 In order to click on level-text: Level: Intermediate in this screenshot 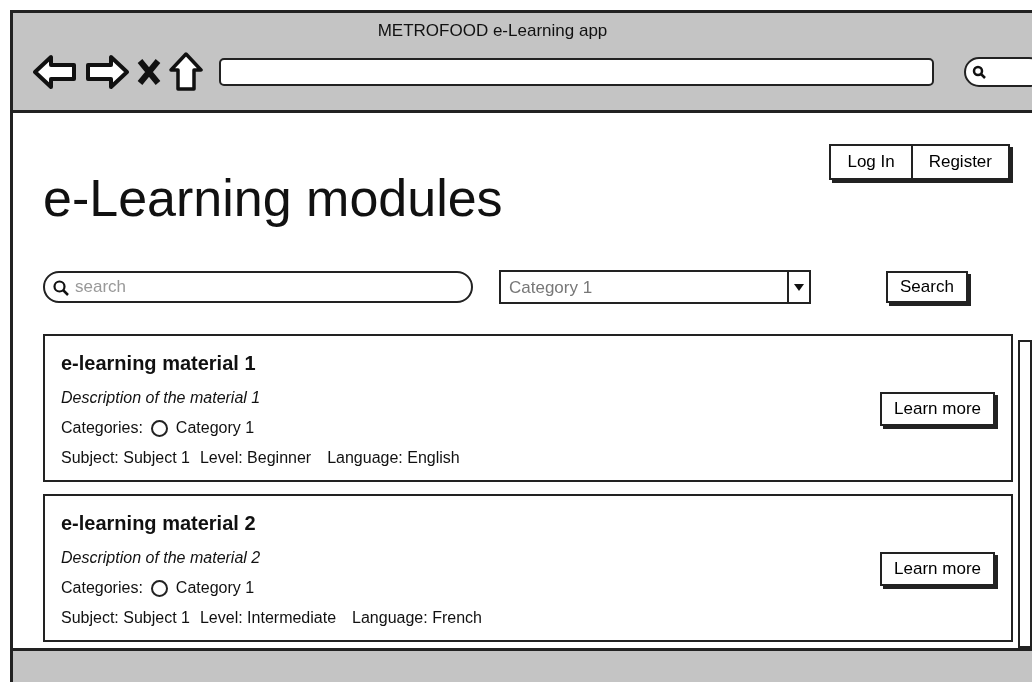, I will do `click(268, 618)`.